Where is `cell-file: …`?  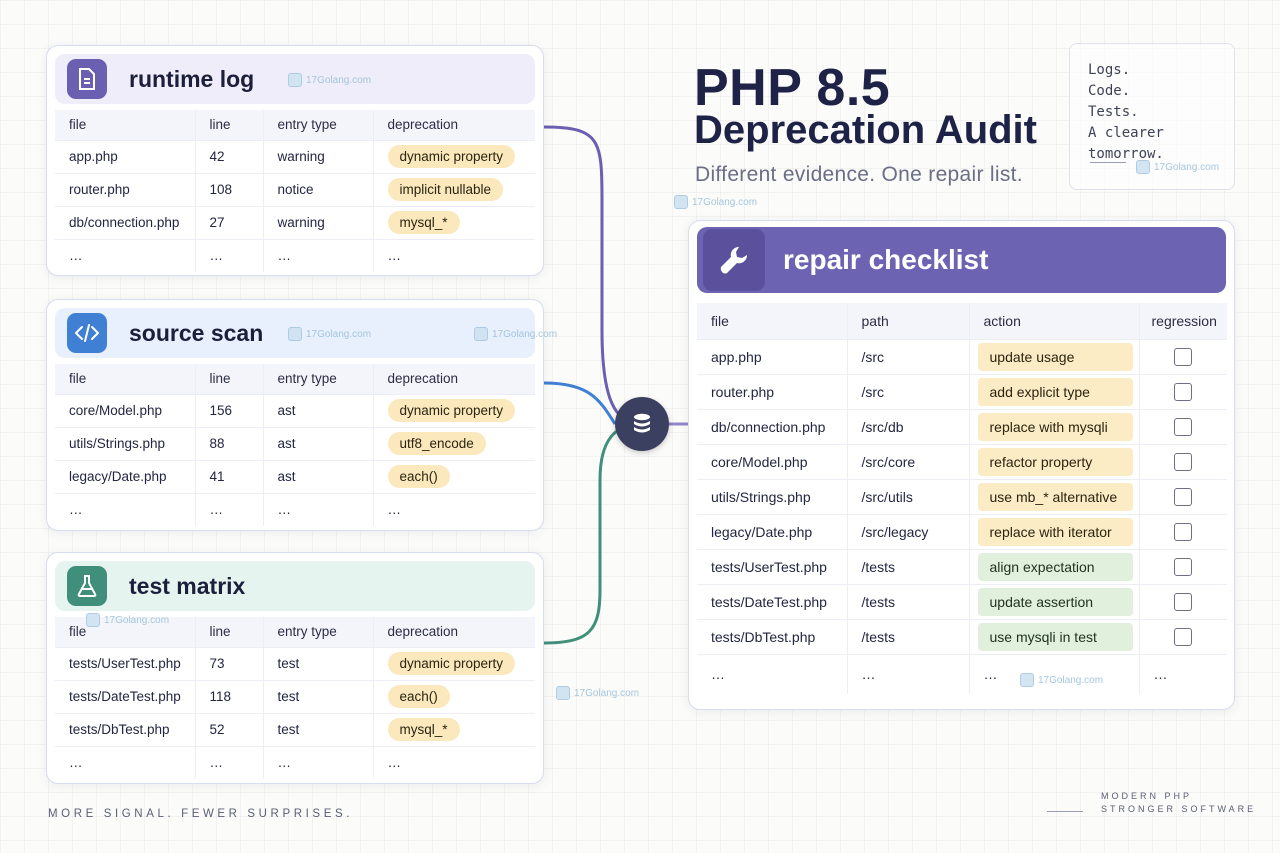
cell-file: … is located at coordinates (772, 673).